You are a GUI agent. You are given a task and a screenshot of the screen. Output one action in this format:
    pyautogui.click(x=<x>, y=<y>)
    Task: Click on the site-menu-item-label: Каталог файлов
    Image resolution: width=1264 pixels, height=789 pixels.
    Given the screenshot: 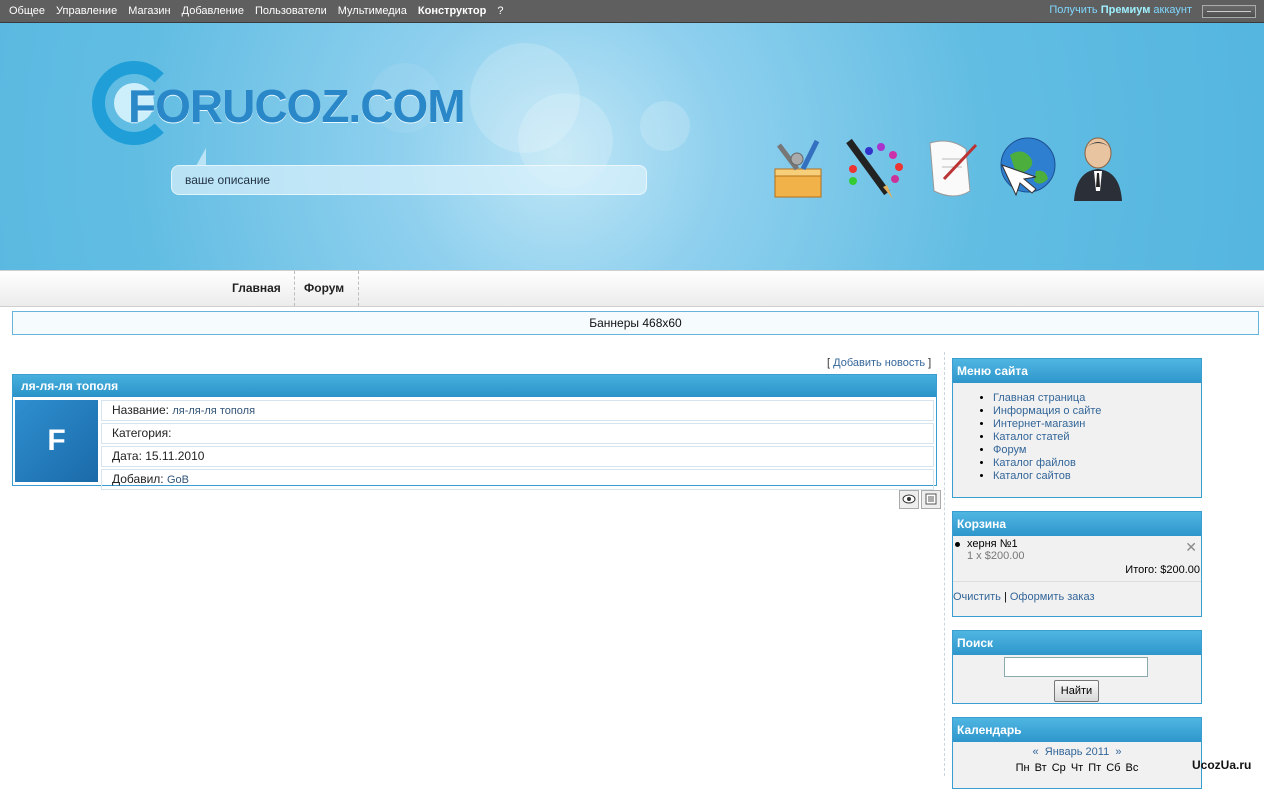 What is the action you would take?
    pyautogui.click(x=1034, y=463)
    